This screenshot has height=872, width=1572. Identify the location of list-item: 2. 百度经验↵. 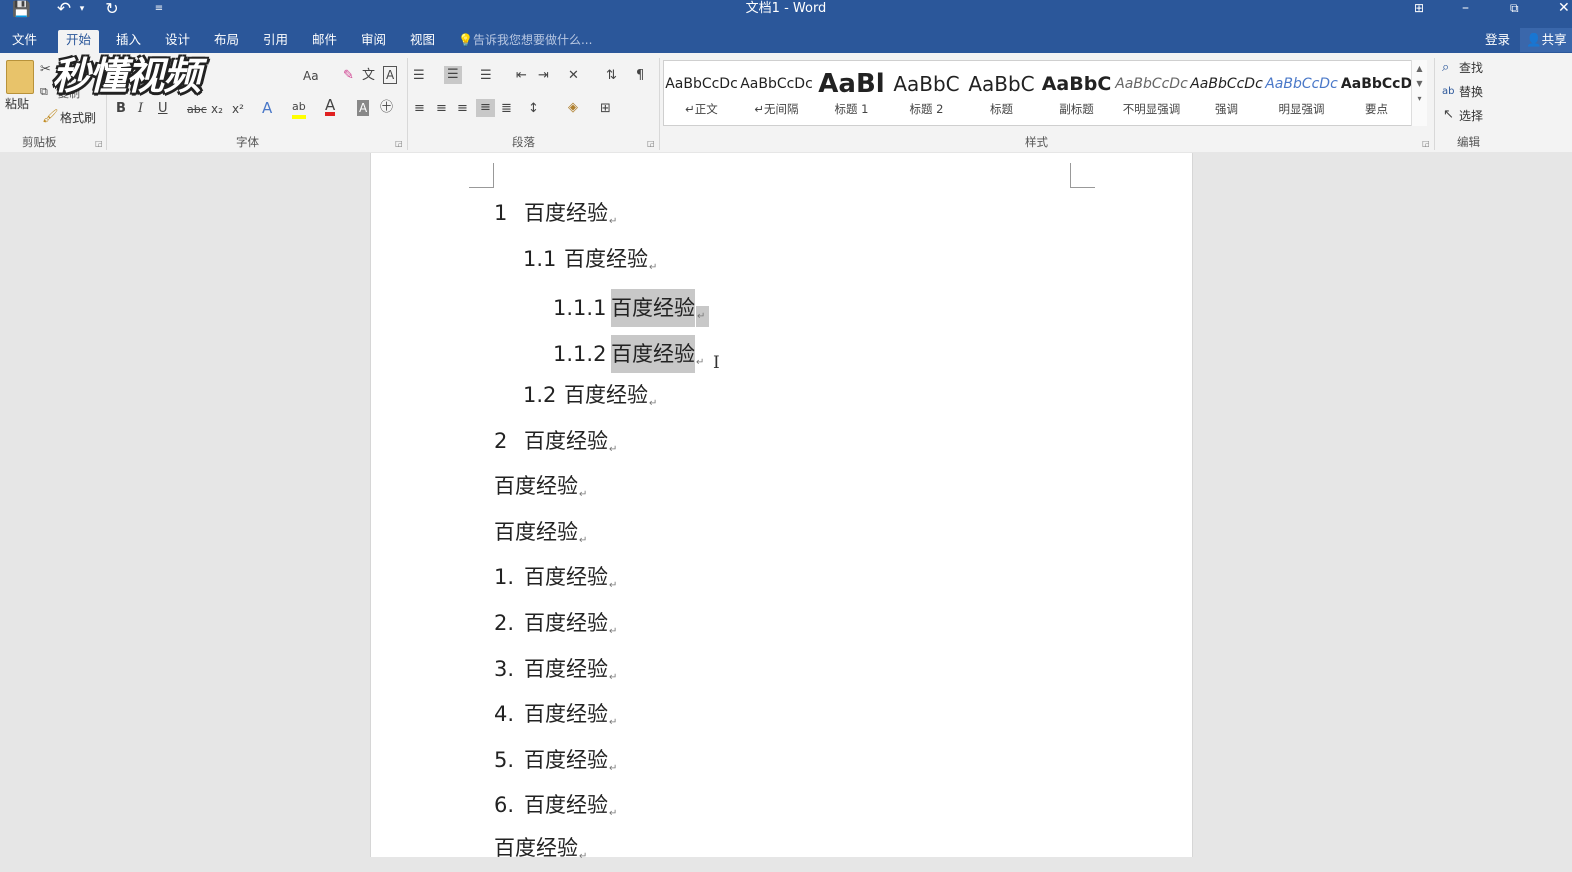
(555, 627).